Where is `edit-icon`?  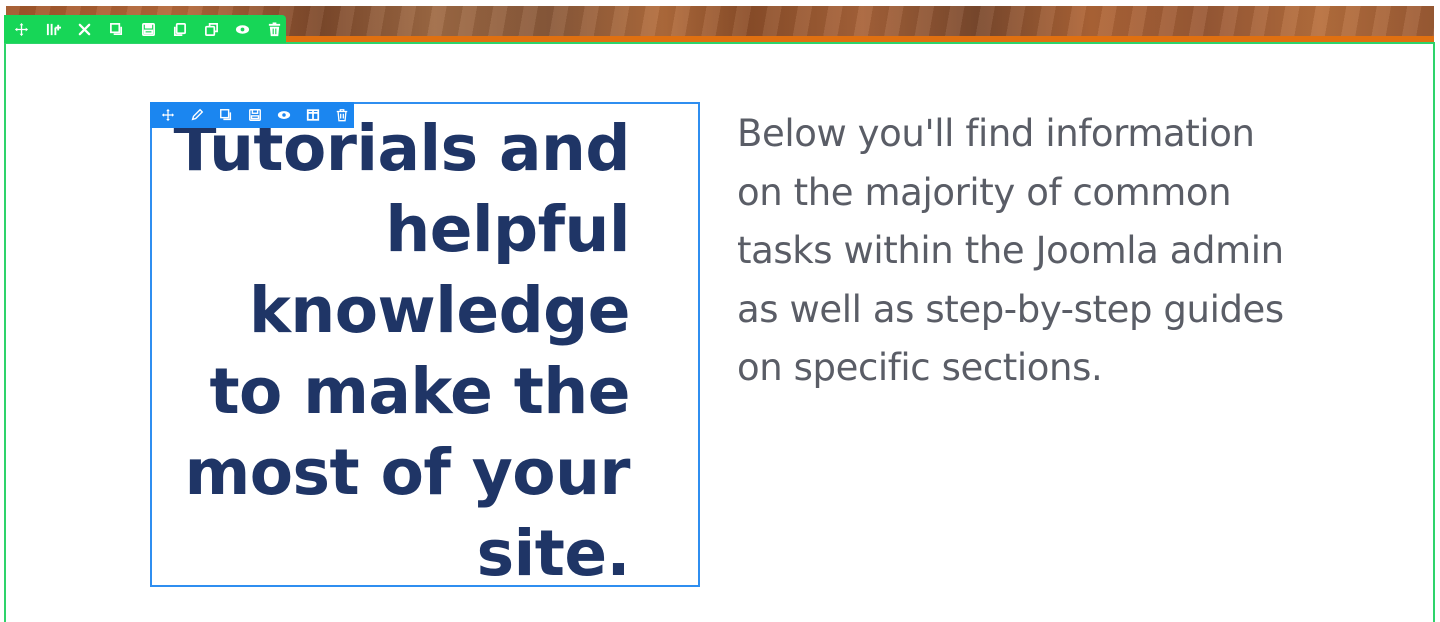
edit-icon is located at coordinates (196, 115).